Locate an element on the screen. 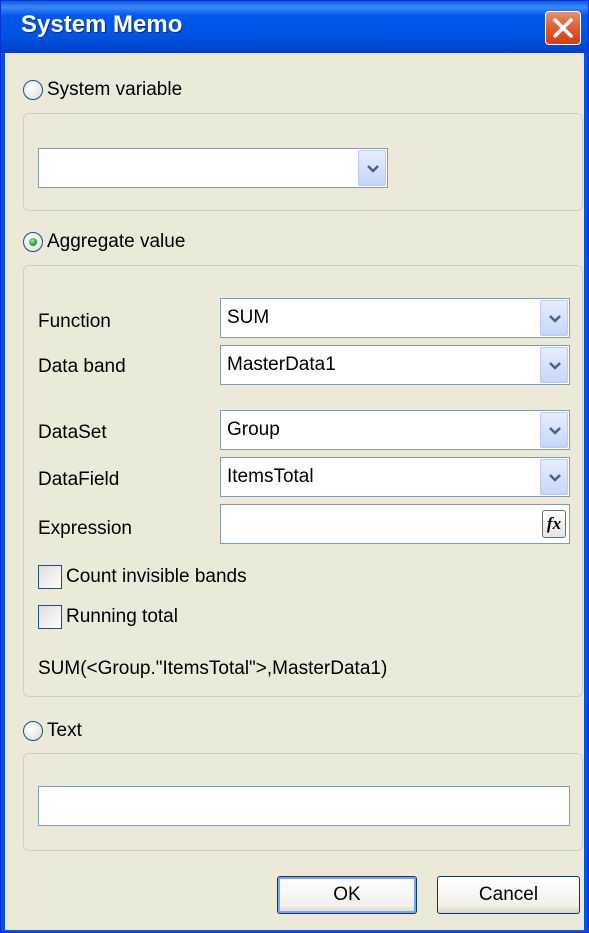 The width and height of the screenshot is (589, 933). aggregate-summary: SUM(<Group."ItemsTotal">,MasterData1) is located at coordinates (213, 668).